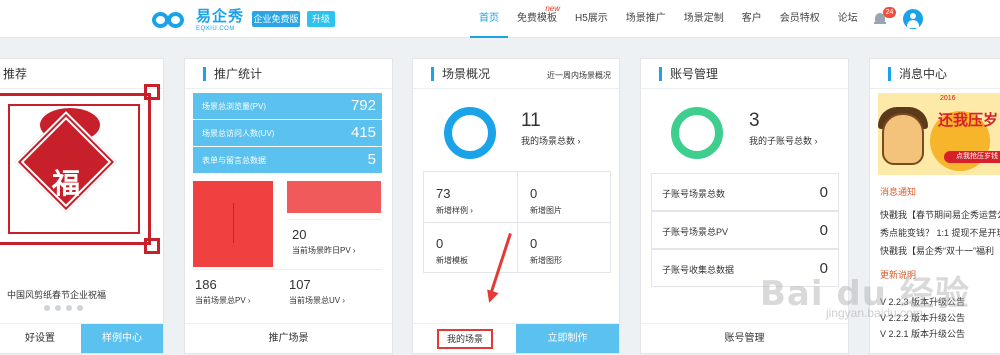  What do you see at coordinates (874, 313) in the screenshot?
I see `watermark-url: jingyan.baidu.com` at bounding box center [874, 313].